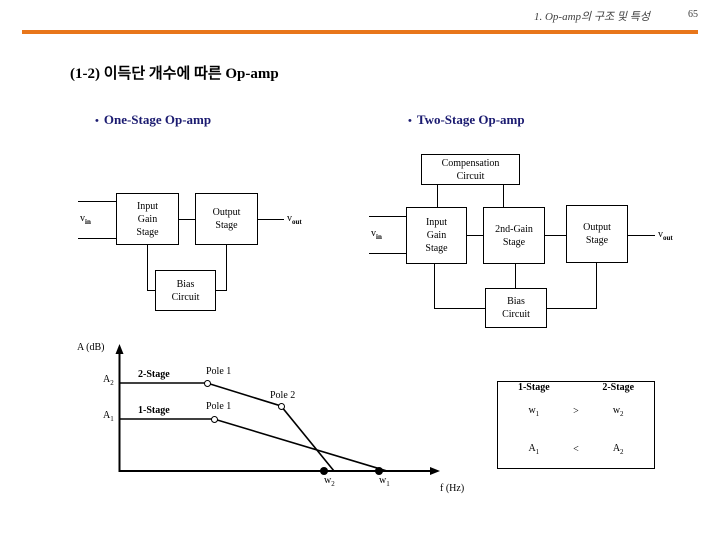  What do you see at coordinates (207, 383) in the screenshot?
I see `bode-pole1-marker-2stage` at bounding box center [207, 383].